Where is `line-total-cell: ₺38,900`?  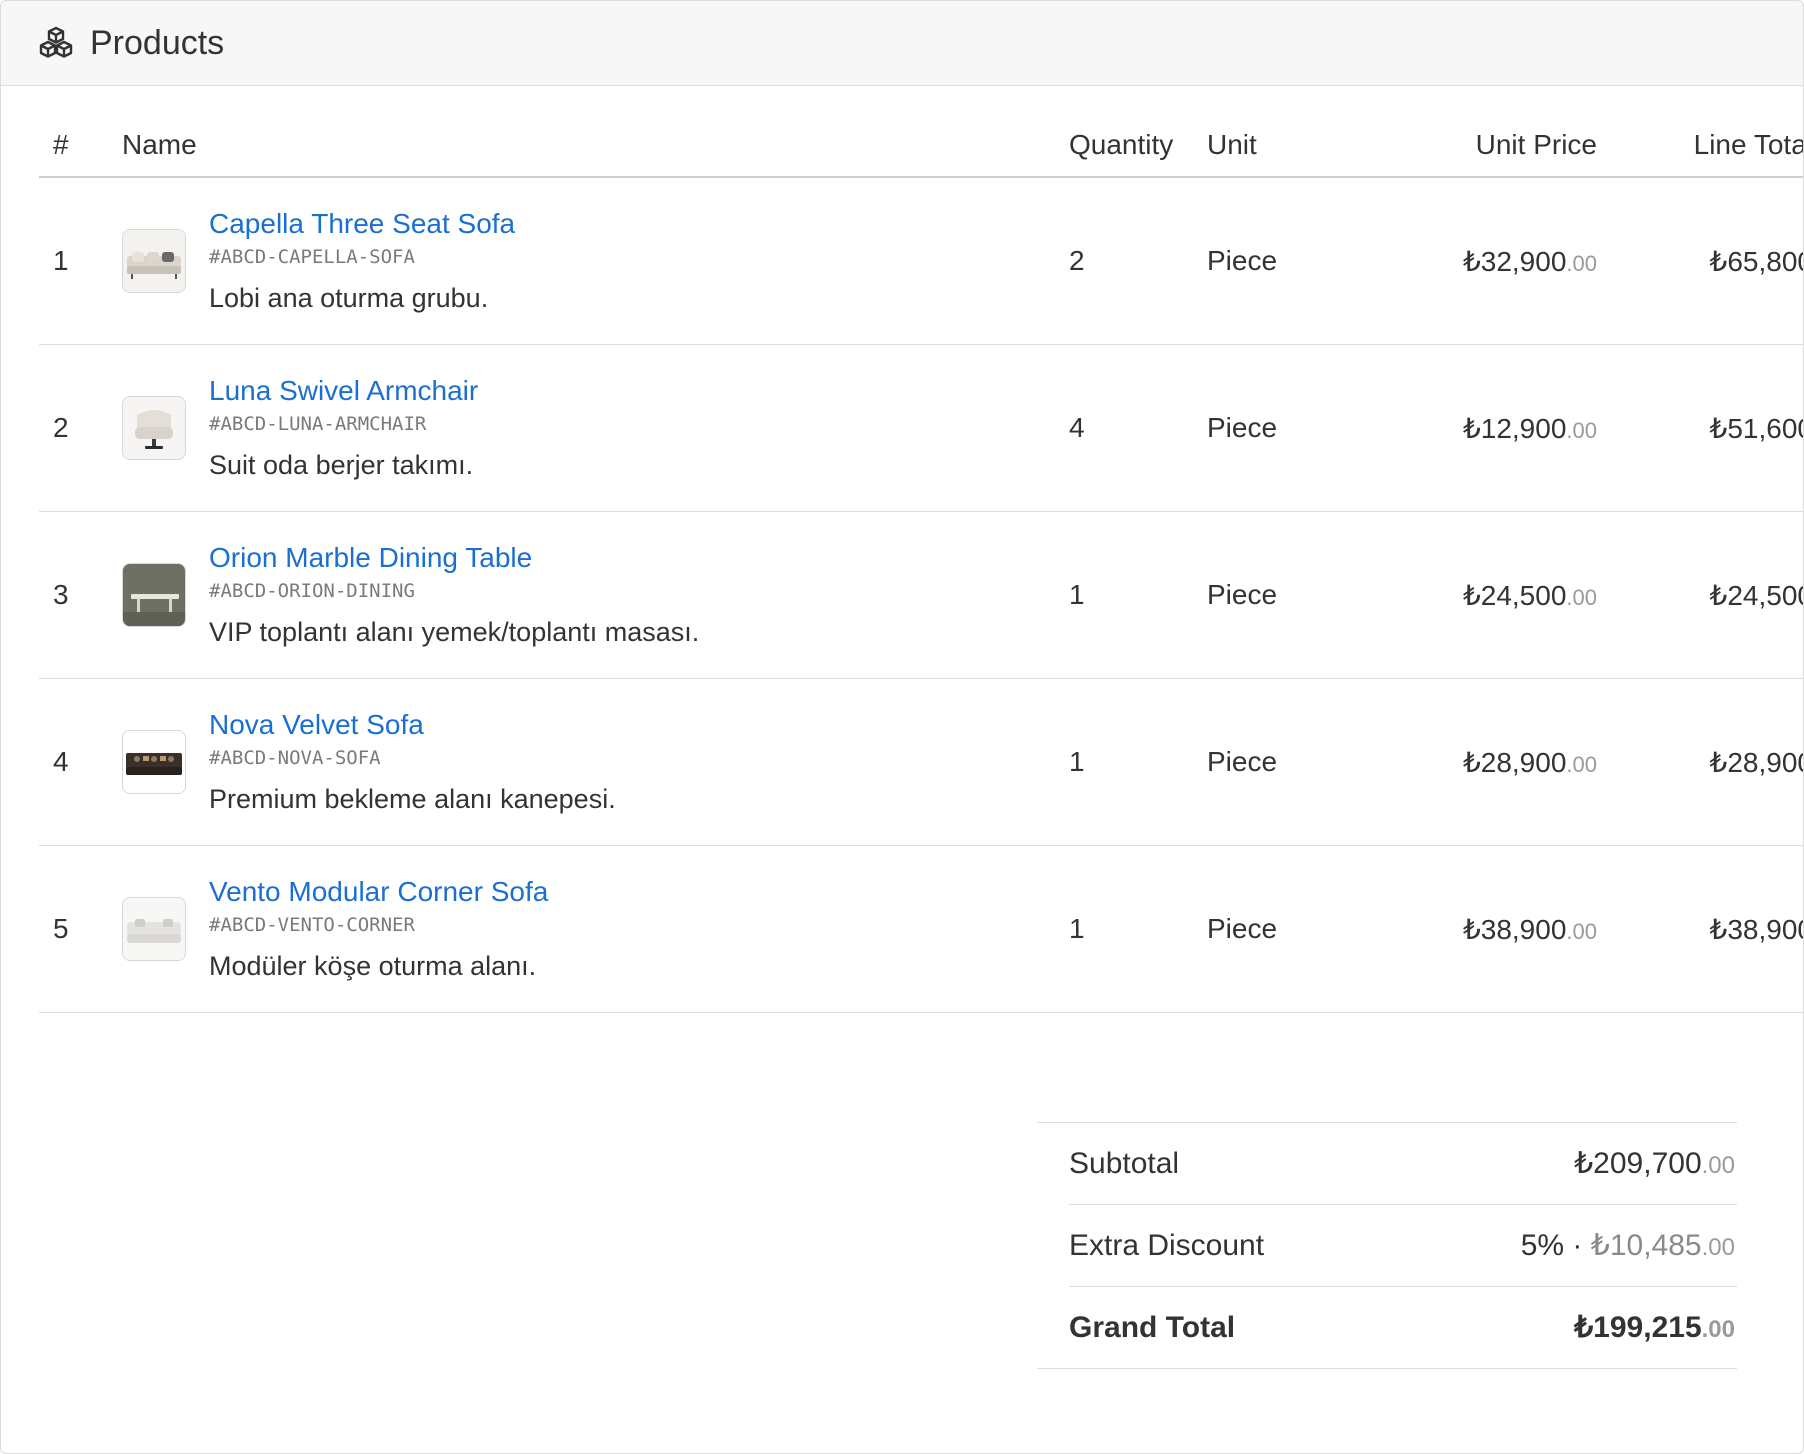 line-total-cell: ₺38,900 is located at coordinates (1700, 929).